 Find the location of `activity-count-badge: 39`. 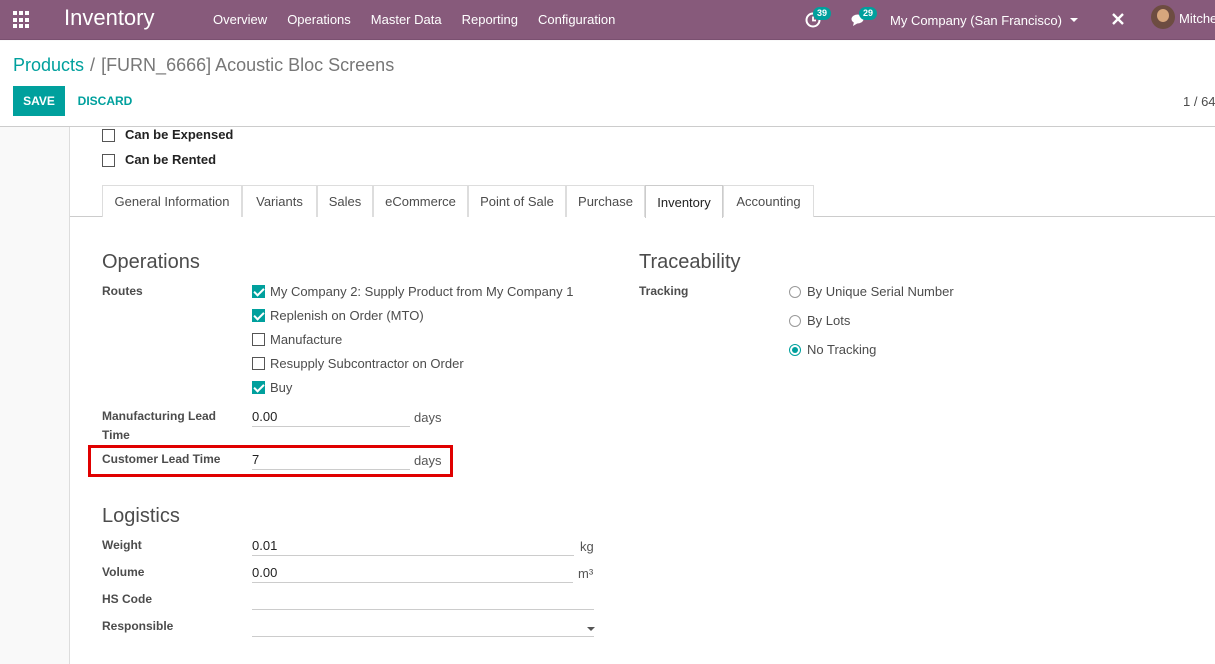

activity-count-badge: 39 is located at coordinates (822, 13).